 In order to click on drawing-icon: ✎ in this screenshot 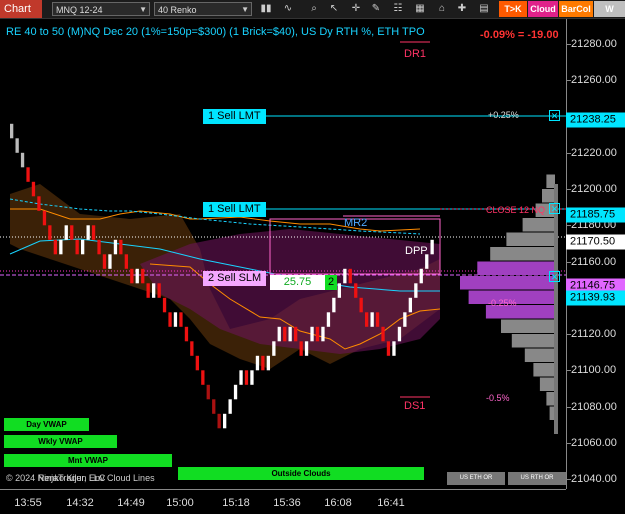, I will do `click(376, 9)`.